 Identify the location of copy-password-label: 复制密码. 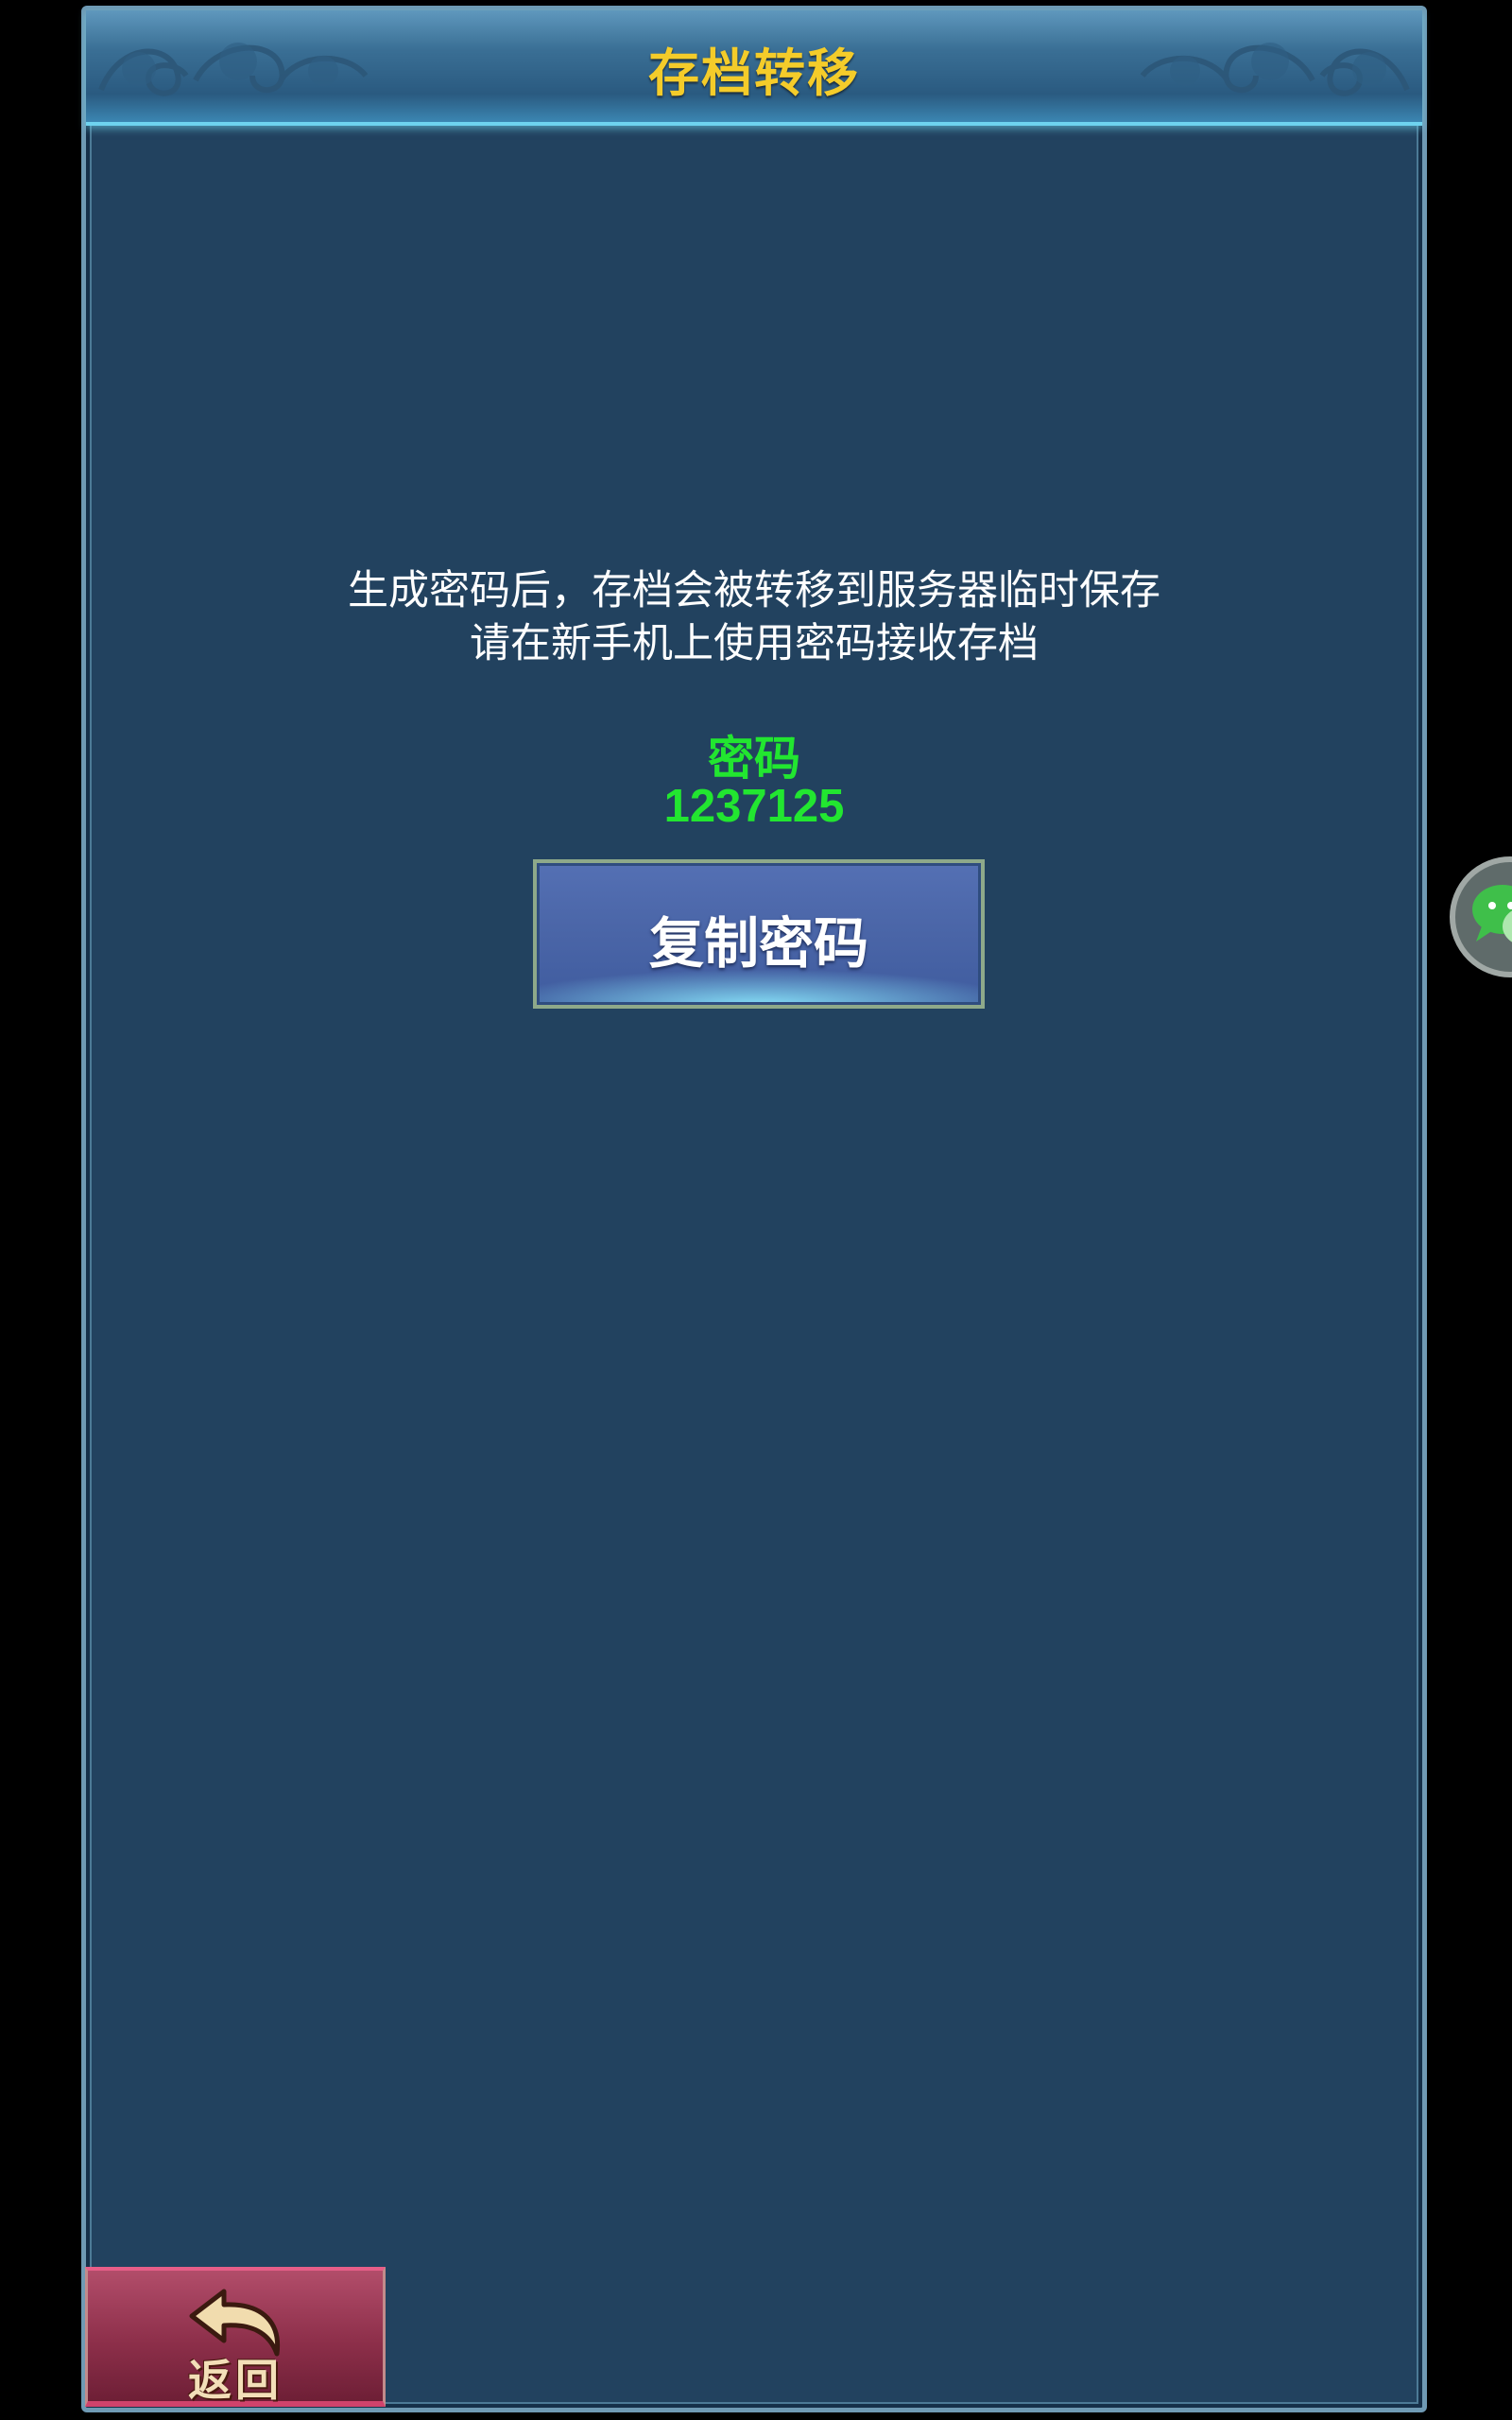
(758, 943).